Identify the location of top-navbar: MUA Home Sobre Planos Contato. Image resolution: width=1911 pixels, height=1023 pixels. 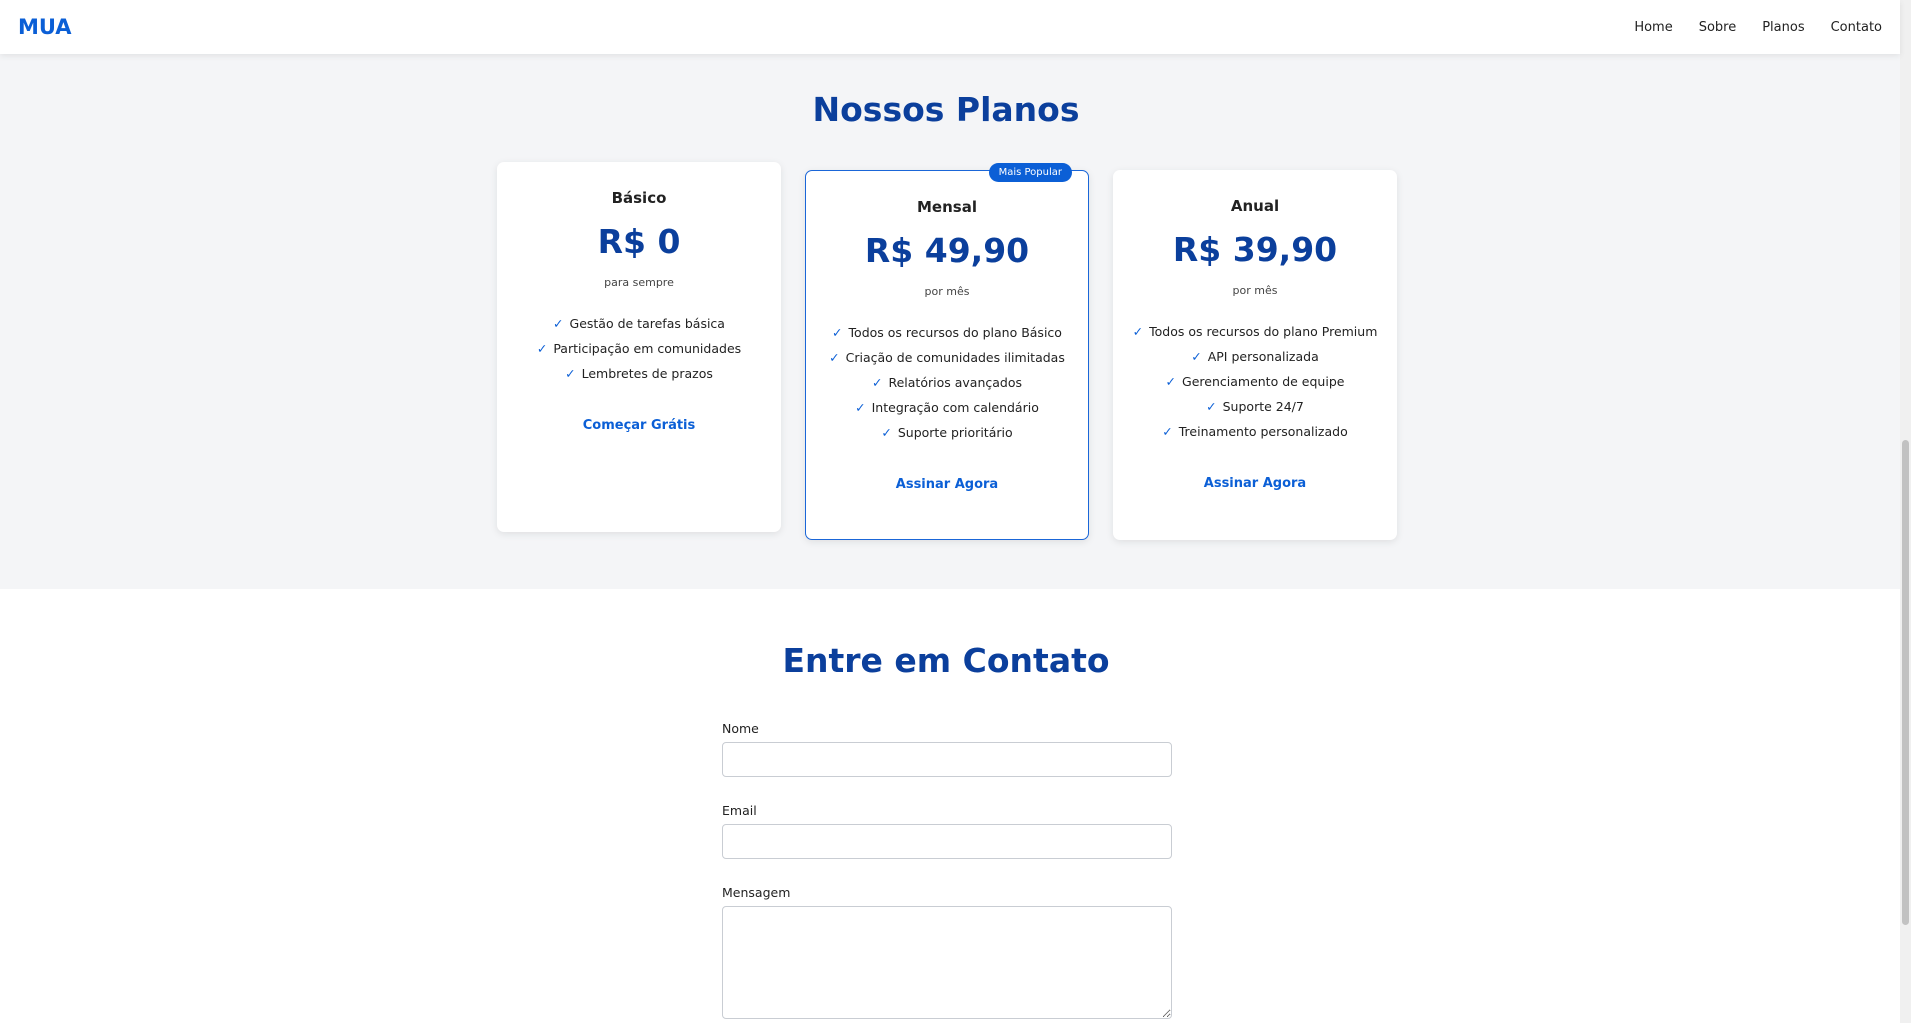
(950, 27).